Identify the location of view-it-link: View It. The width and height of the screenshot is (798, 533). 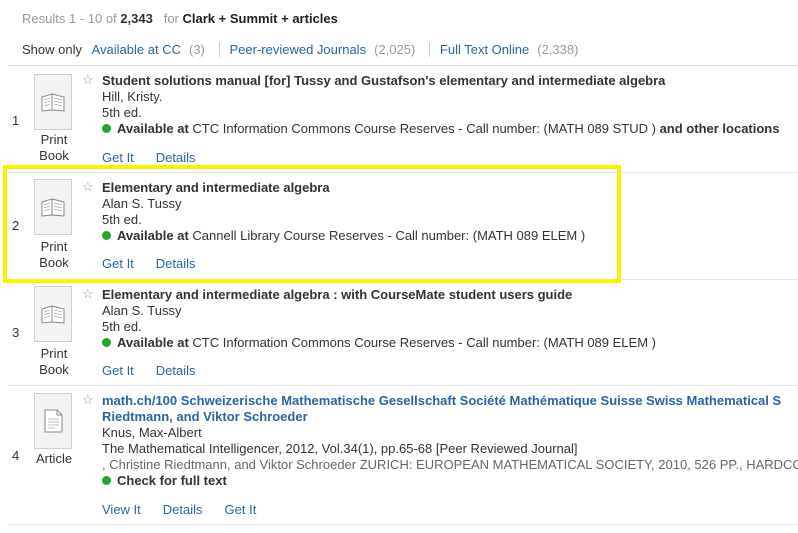
(121, 509).